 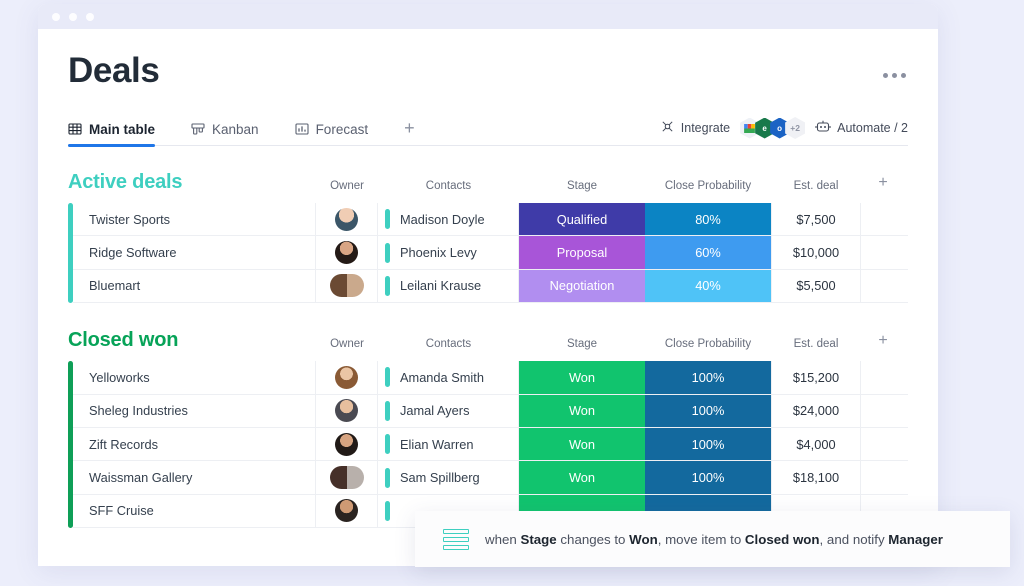 I want to click on deal-name: Ridge Software, so click(x=194, y=252).